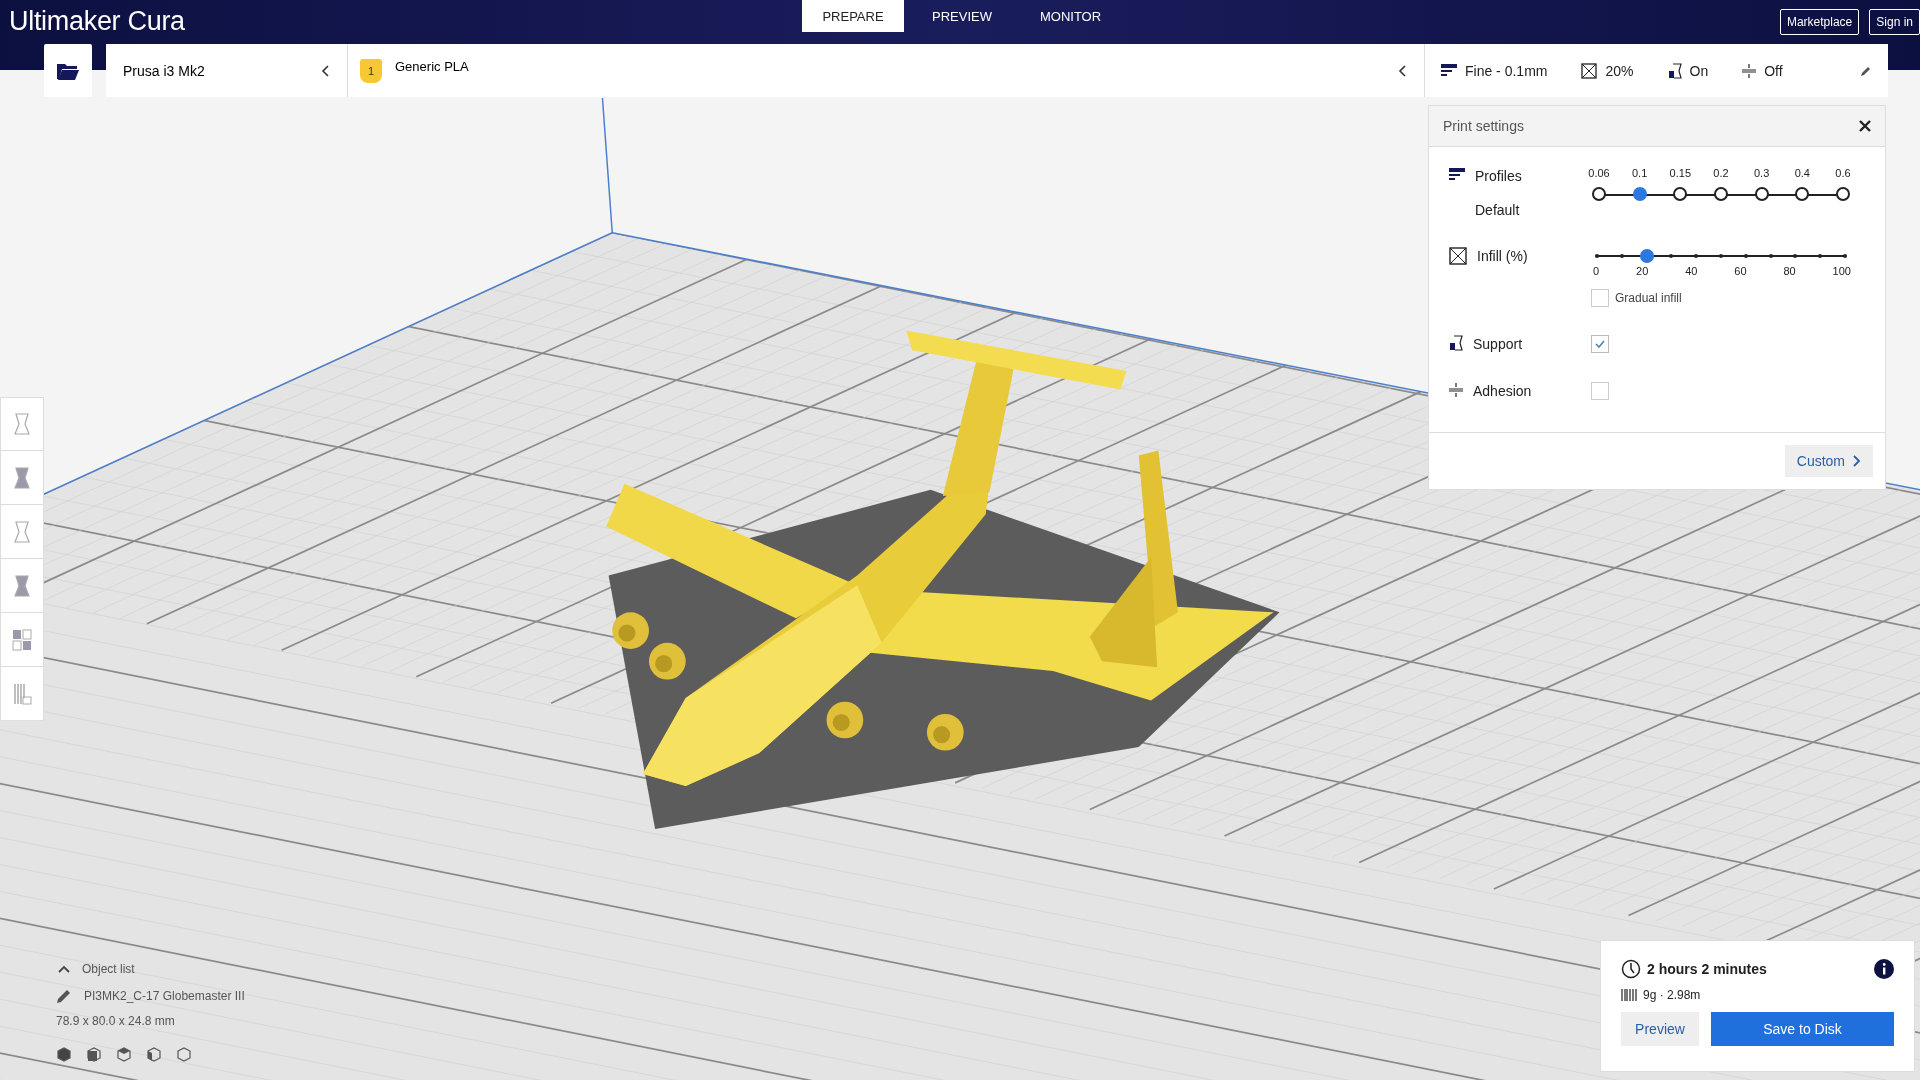  What do you see at coordinates (1629, 995) in the screenshot?
I see `filament-icon` at bounding box center [1629, 995].